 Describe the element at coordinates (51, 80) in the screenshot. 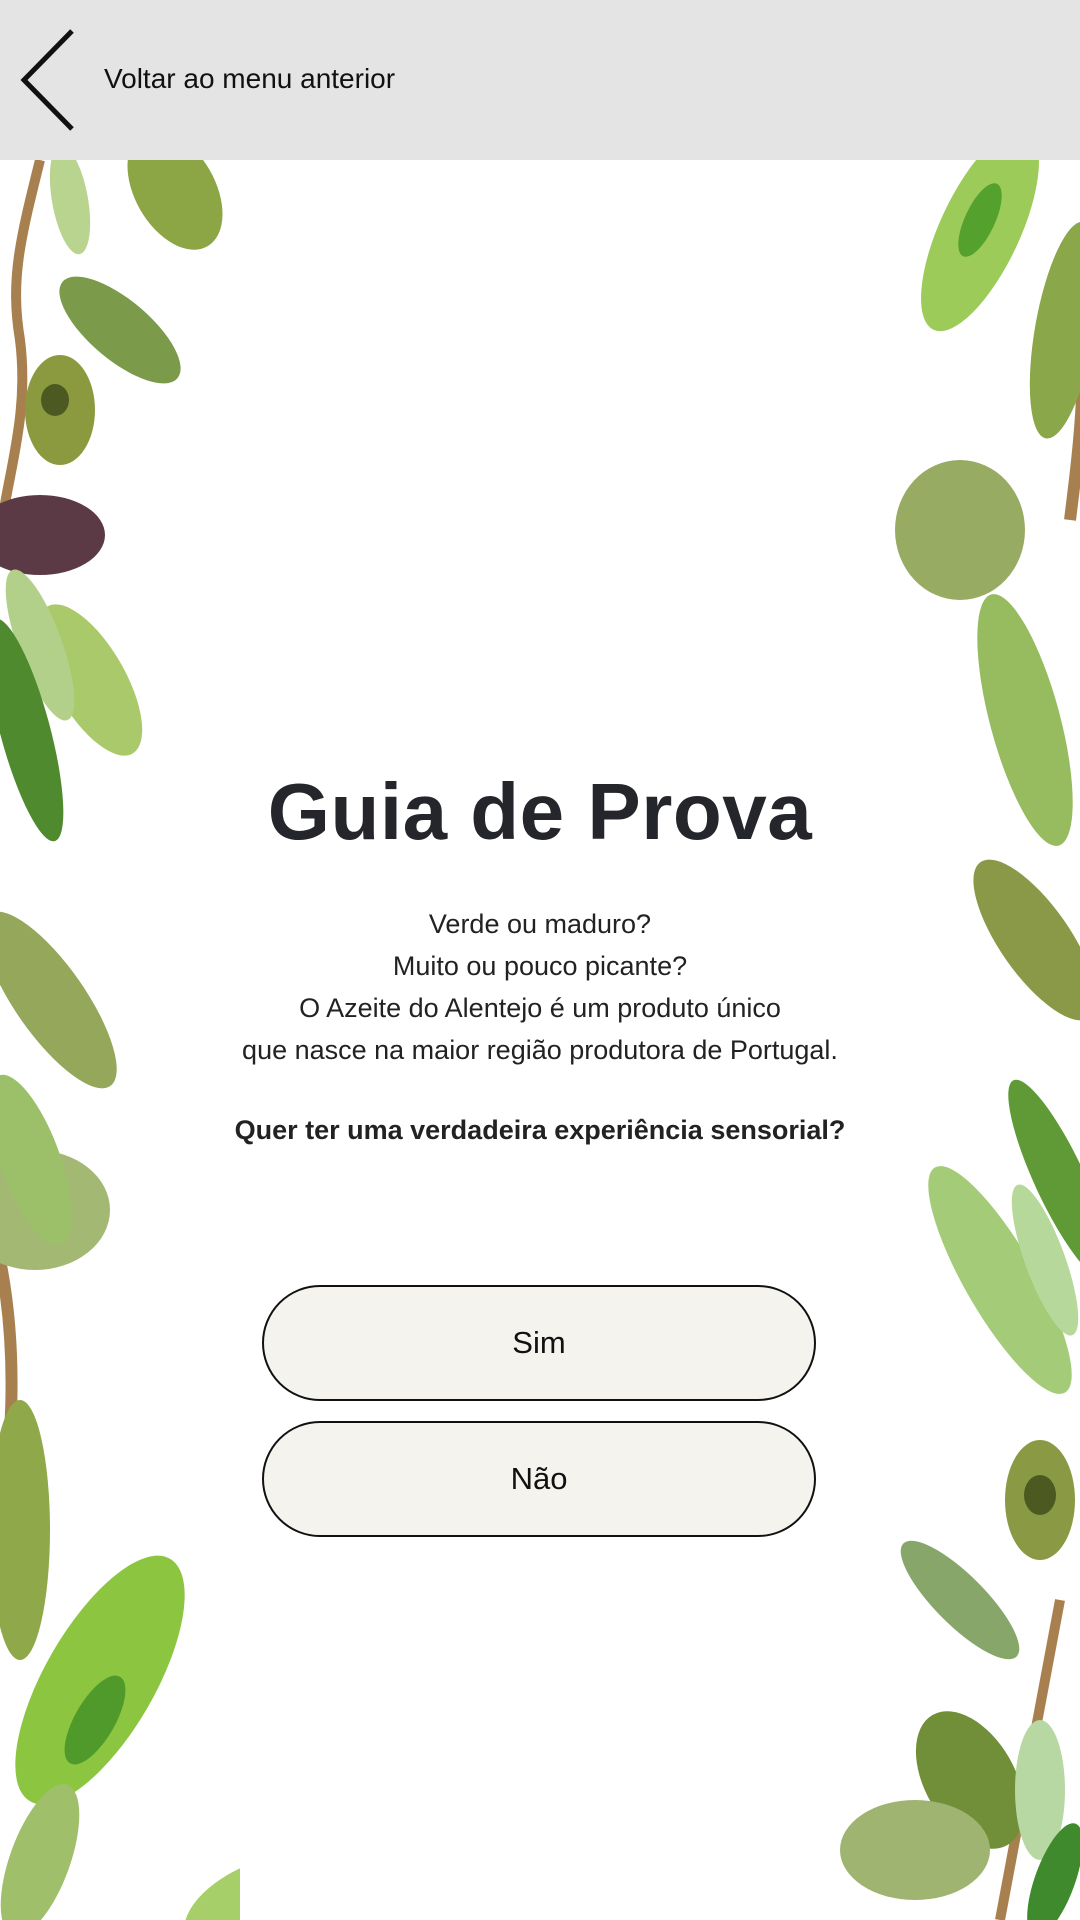

I see `chevron-left-icon` at that location.